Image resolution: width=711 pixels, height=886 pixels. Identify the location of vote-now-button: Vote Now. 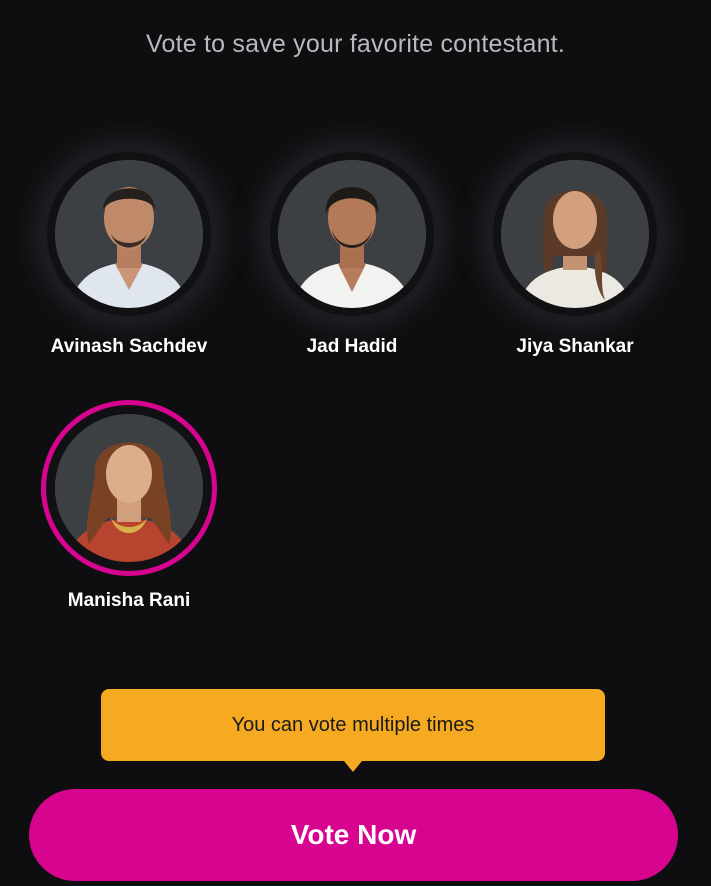
(353, 835).